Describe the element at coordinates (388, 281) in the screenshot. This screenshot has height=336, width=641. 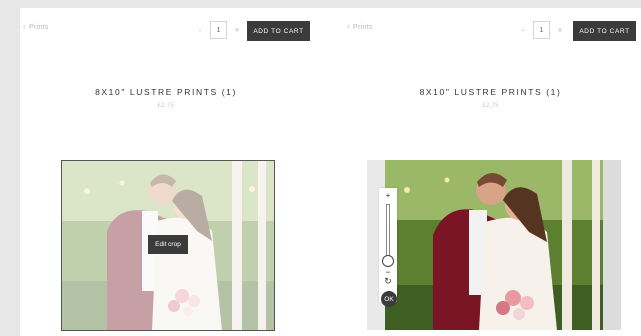
I see `rotate-icon: ↻` at that location.